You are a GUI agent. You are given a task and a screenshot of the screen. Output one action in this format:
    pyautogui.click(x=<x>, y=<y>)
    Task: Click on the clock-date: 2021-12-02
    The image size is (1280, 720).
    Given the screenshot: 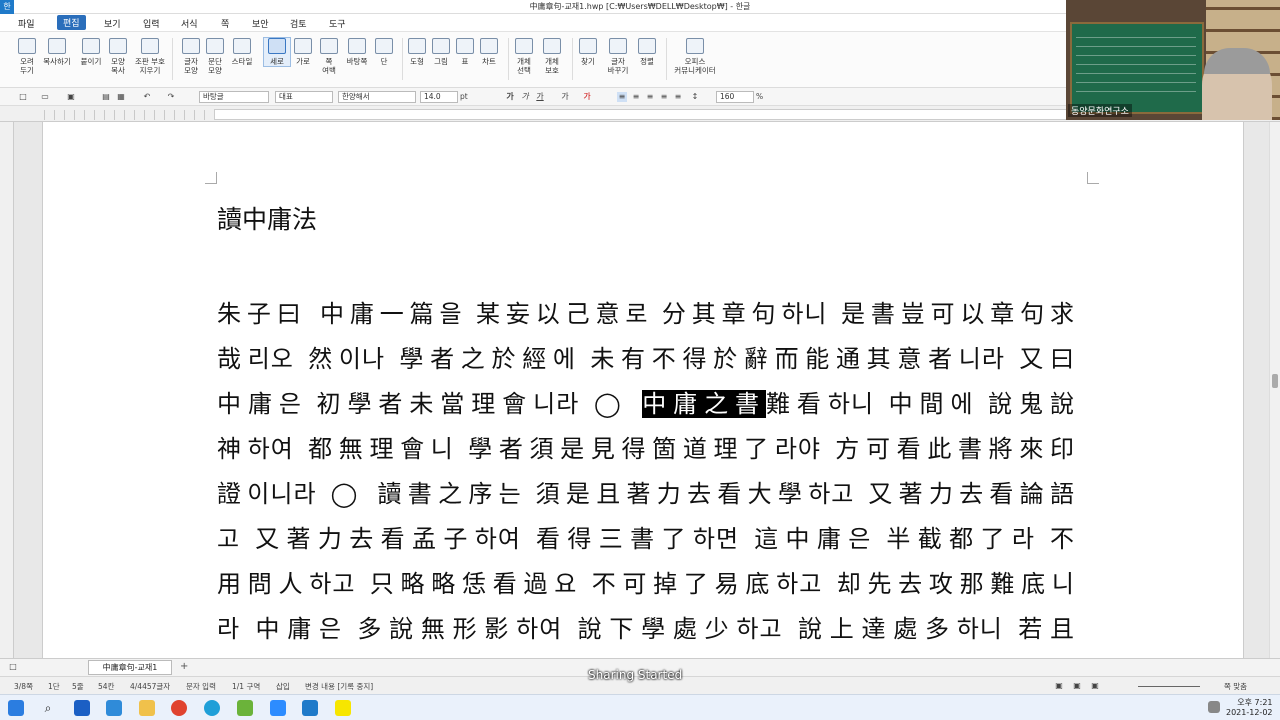 What is the action you would take?
    pyautogui.click(x=1249, y=712)
    